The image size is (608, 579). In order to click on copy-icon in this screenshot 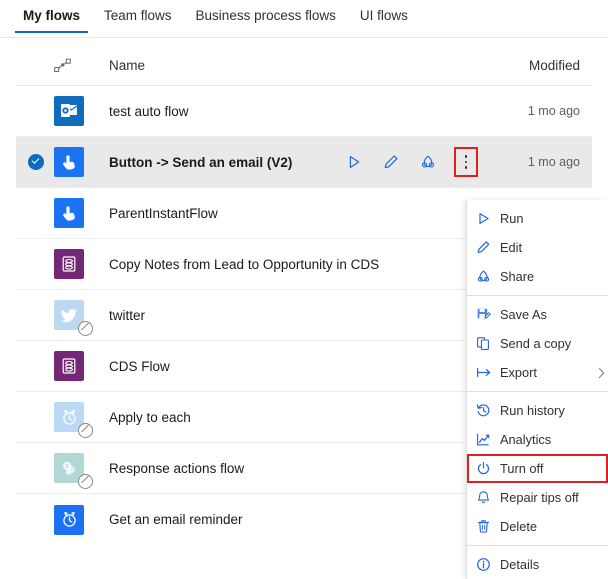, I will do `click(488, 343)`.